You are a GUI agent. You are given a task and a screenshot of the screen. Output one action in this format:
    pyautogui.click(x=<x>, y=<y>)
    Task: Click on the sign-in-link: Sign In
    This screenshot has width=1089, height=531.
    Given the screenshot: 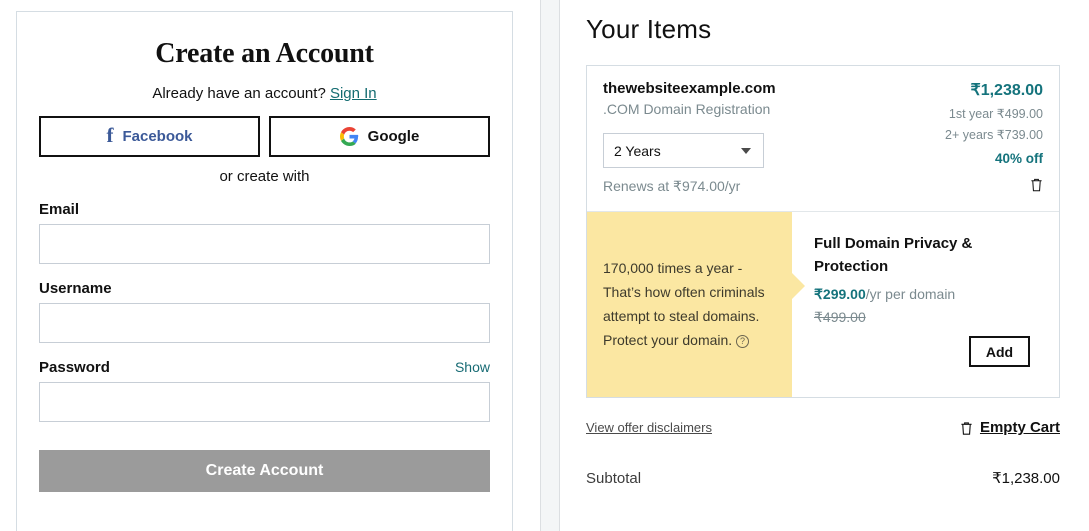 What is the action you would take?
    pyautogui.click(x=353, y=93)
    